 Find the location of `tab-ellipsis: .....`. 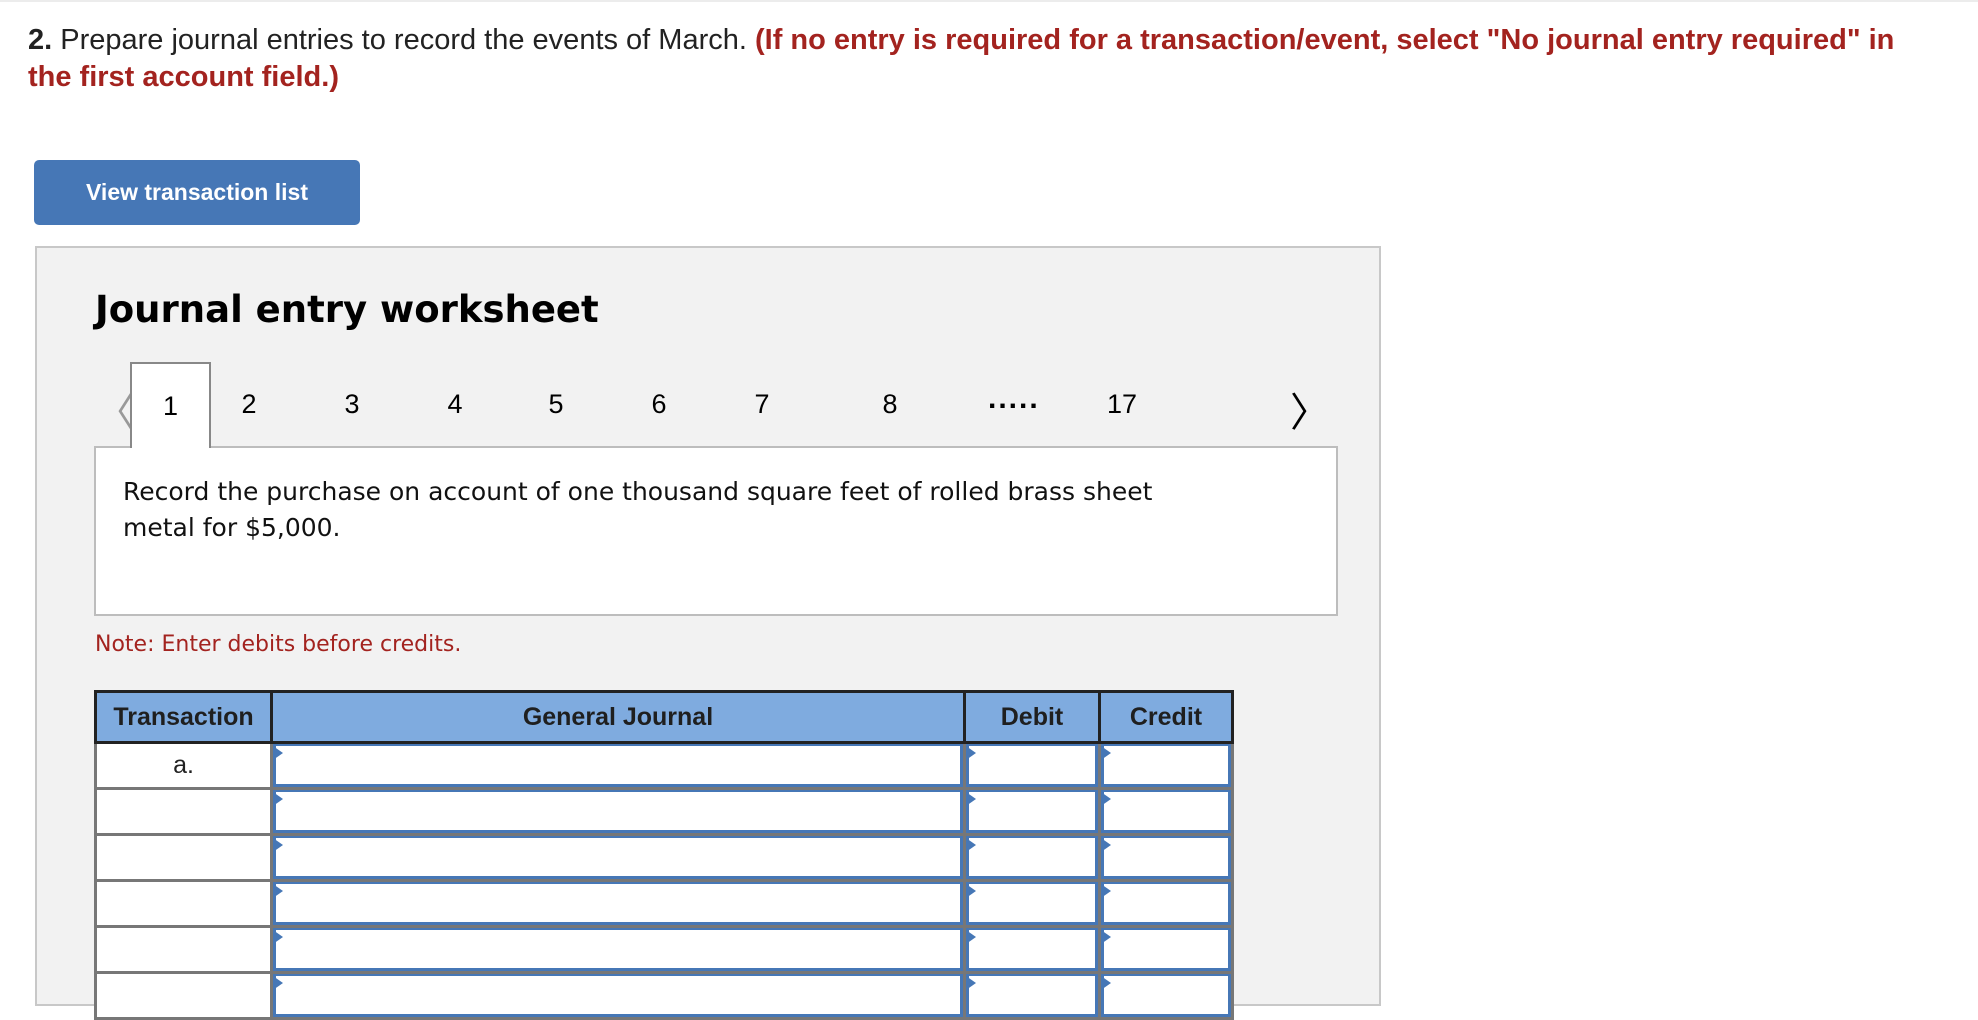

tab-ellipsis: ..... is located at coordinates (1014, 398).